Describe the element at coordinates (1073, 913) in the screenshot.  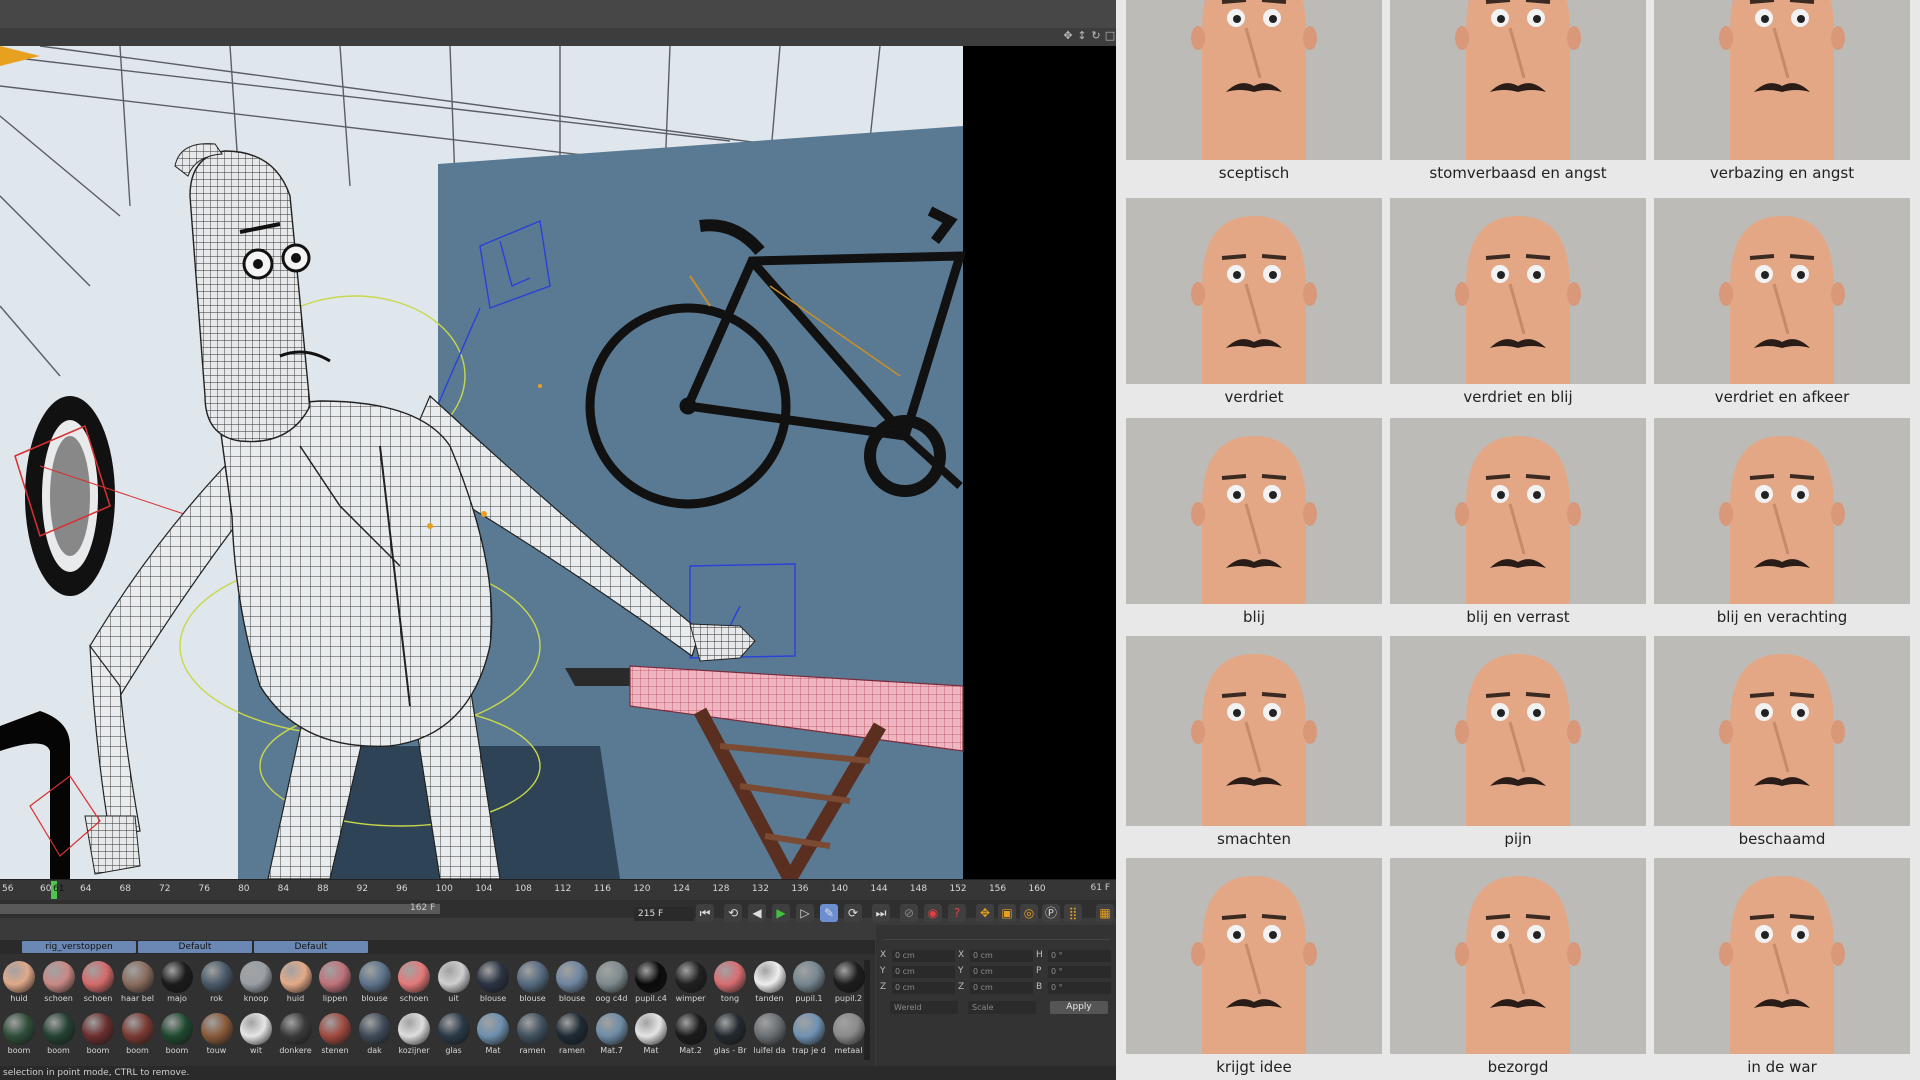
I see `pla-key-button: ⣿` at that location.